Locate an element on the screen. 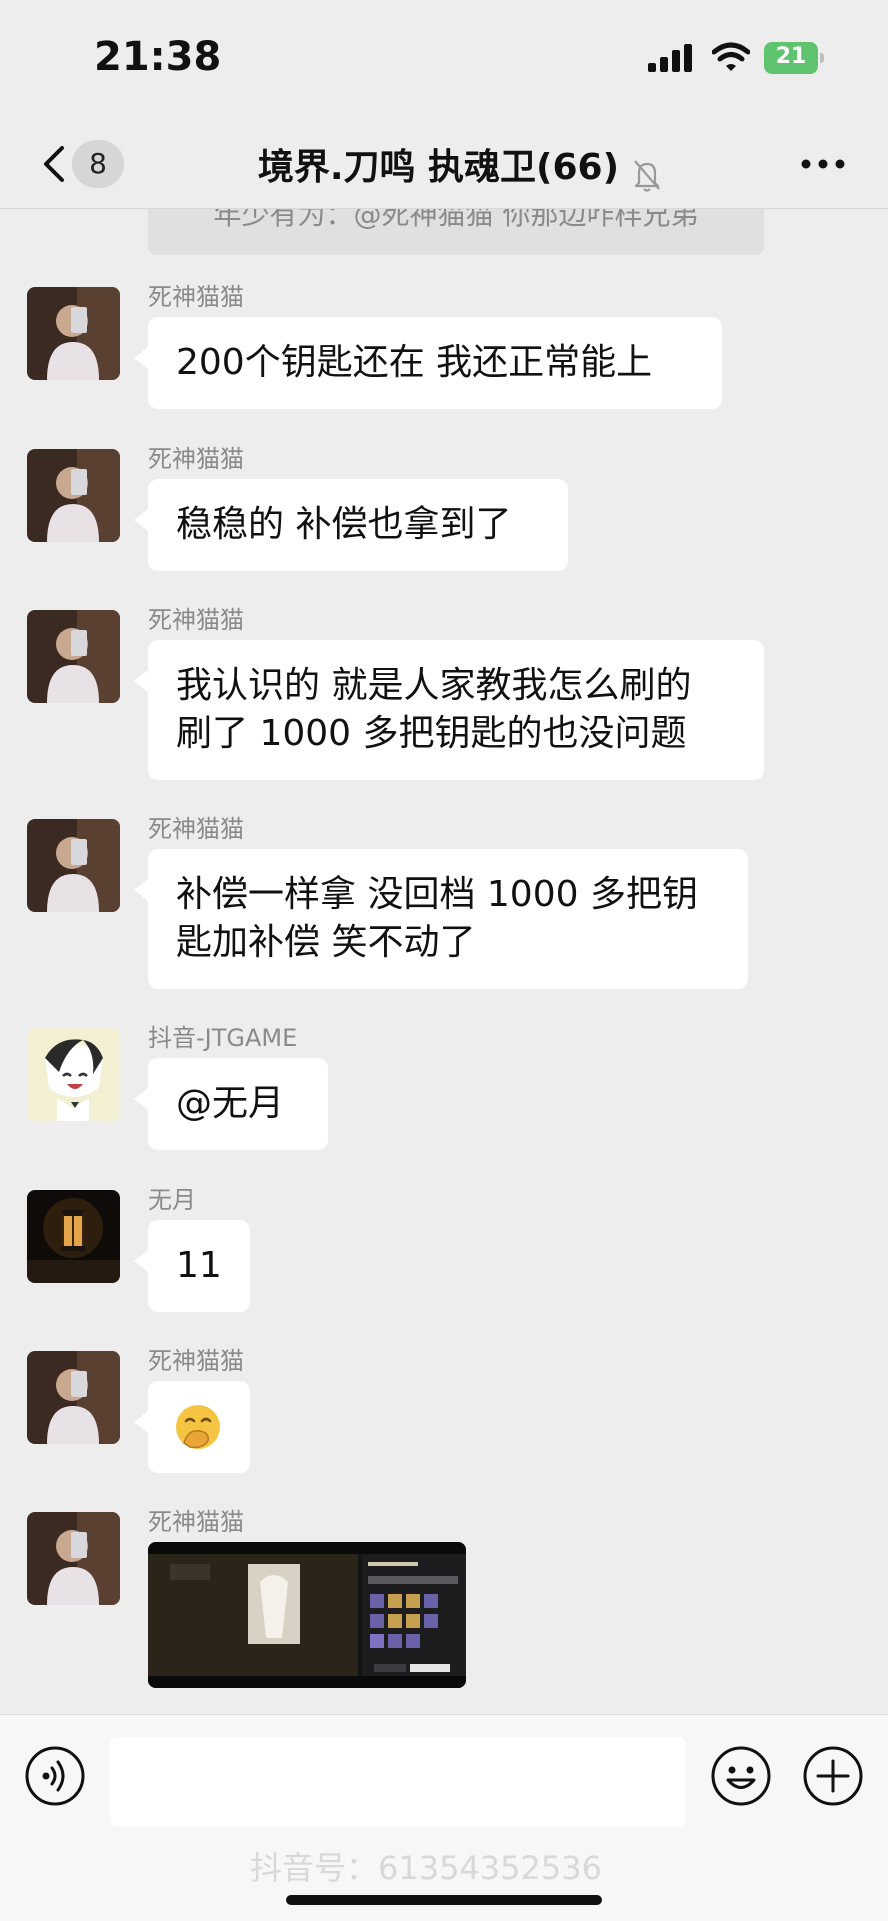 This screenshot has width=888, height=1921. wifi-icon is located at coordinates (731, 56).